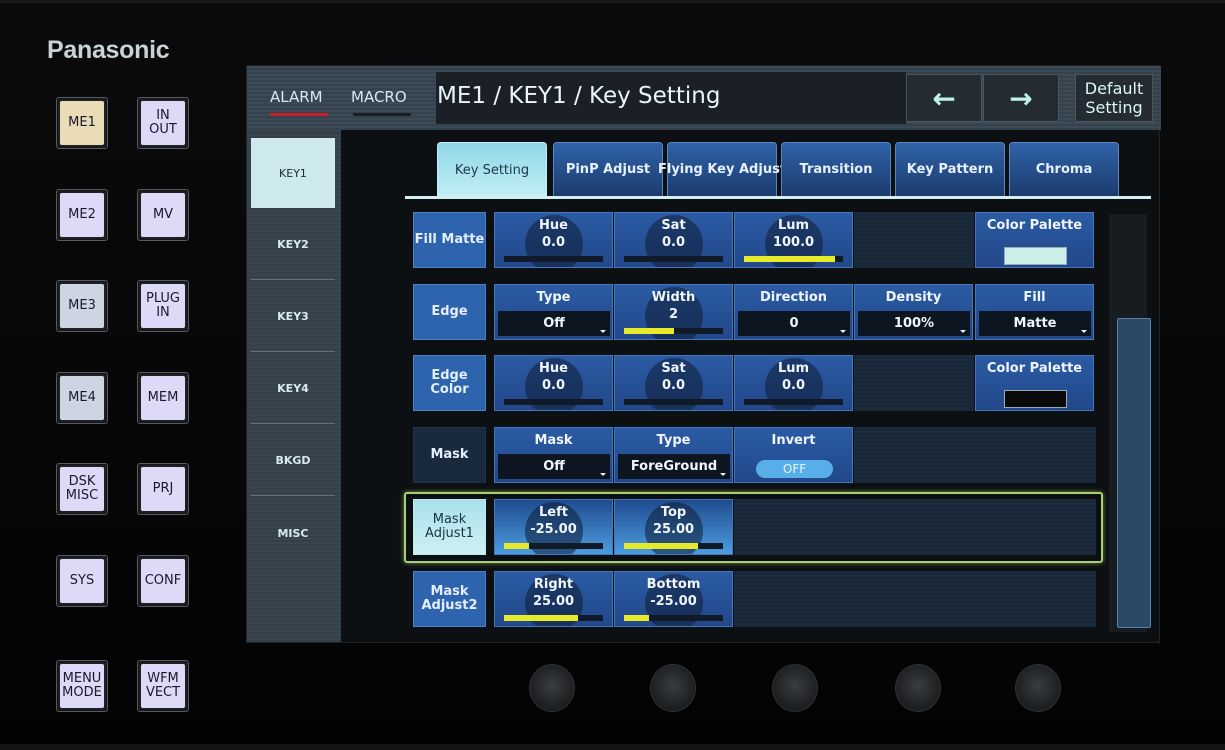 The image size is (1225, 750). I want to click on edge-label: Edge, so click(449, 312).